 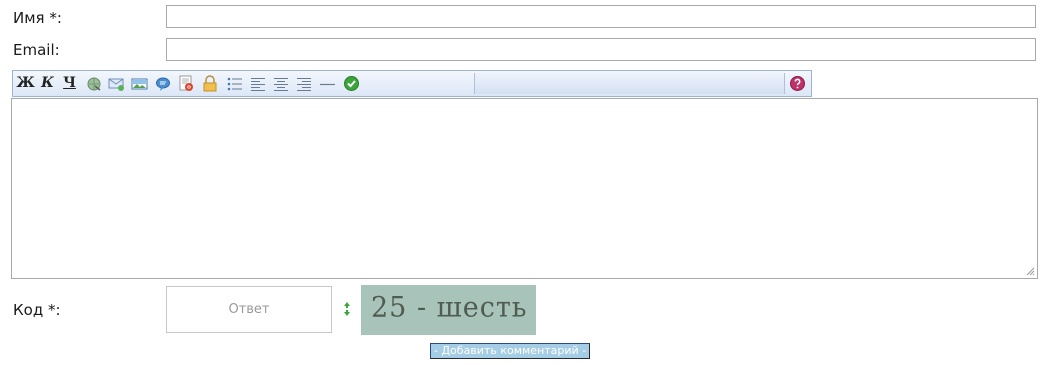 What do you see at coordinates (601, 16) in the screenshot?
I see `name-input` at bounding box center [601, 16].